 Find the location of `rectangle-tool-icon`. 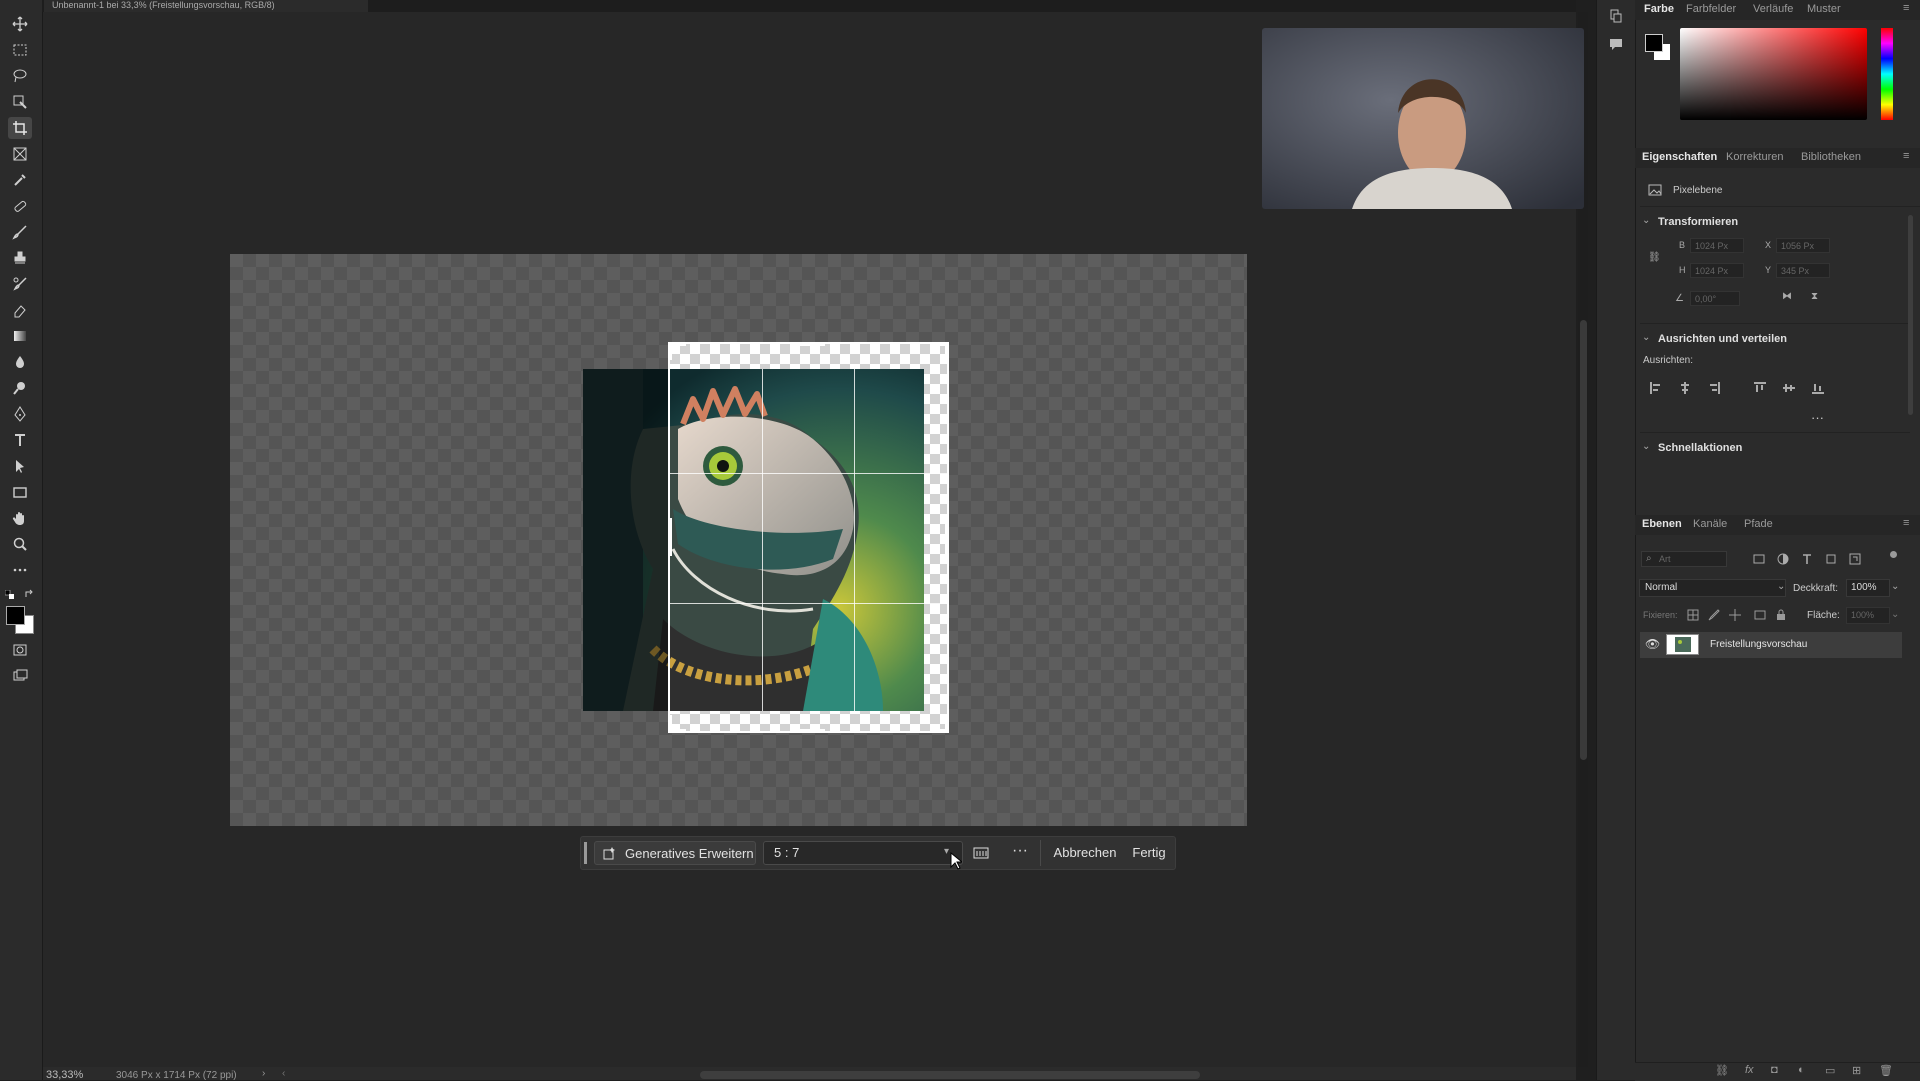

rectangle-tool-icon is located at coordinates (20, 492).